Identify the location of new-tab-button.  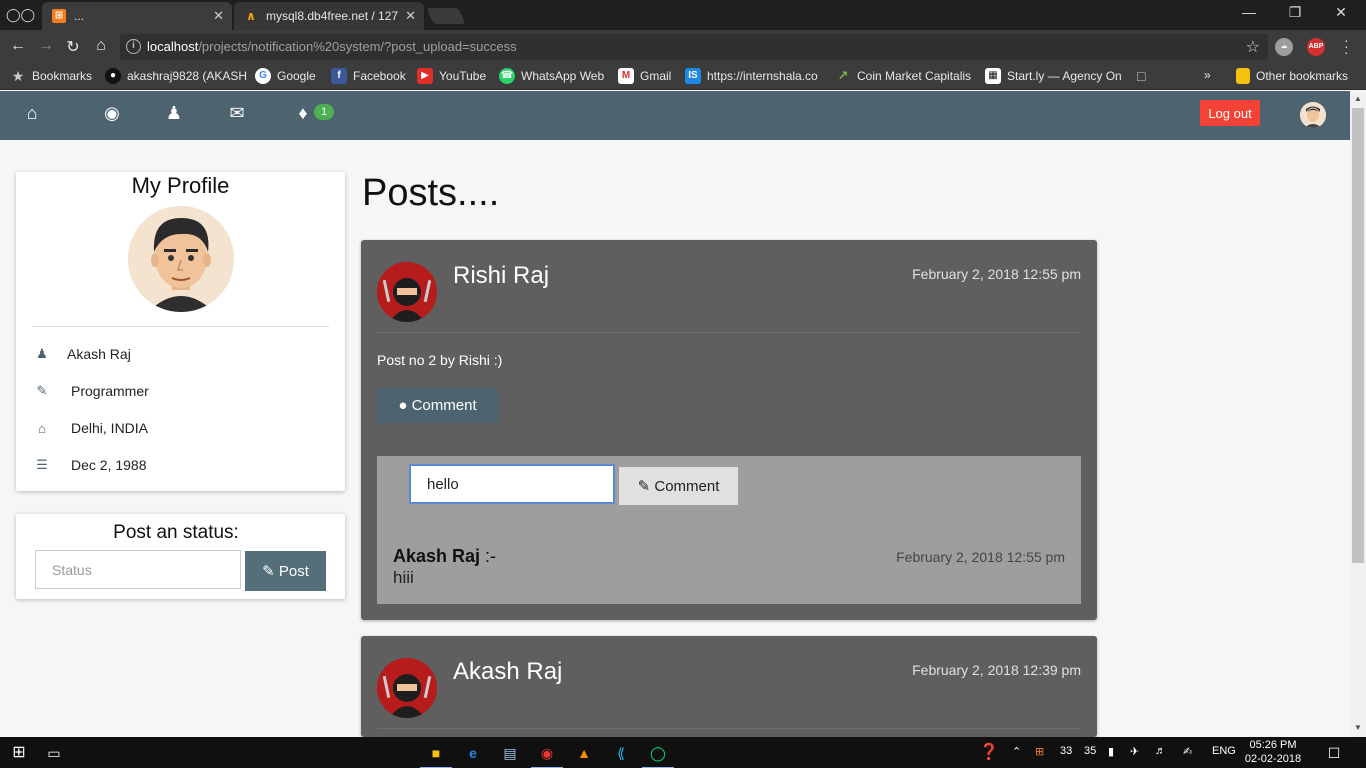
(446, 16).